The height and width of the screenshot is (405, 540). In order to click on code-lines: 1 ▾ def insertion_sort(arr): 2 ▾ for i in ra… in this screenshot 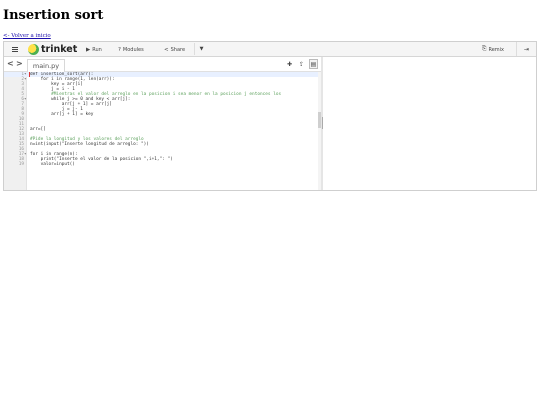, I will do `click(163, 119)`.